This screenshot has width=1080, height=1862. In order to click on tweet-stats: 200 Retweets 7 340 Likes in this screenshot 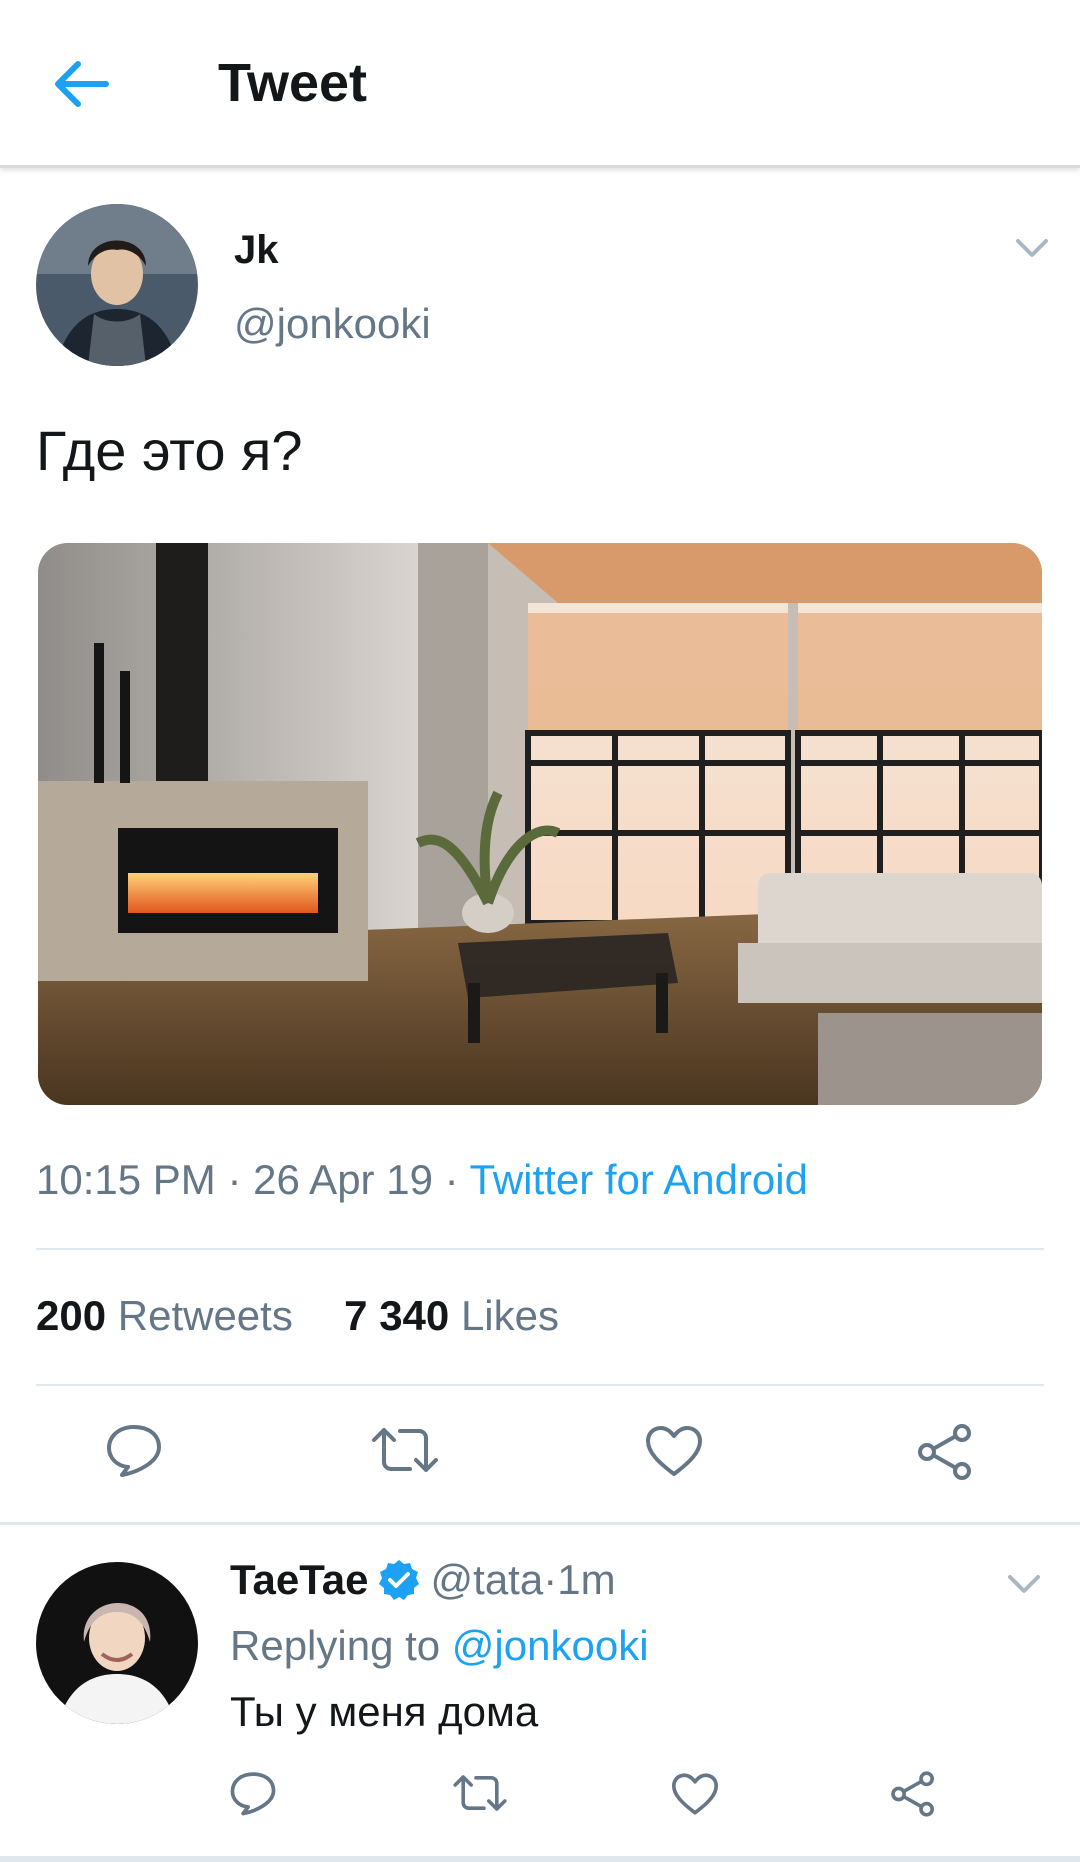, I will do `click(297, 1316)`.